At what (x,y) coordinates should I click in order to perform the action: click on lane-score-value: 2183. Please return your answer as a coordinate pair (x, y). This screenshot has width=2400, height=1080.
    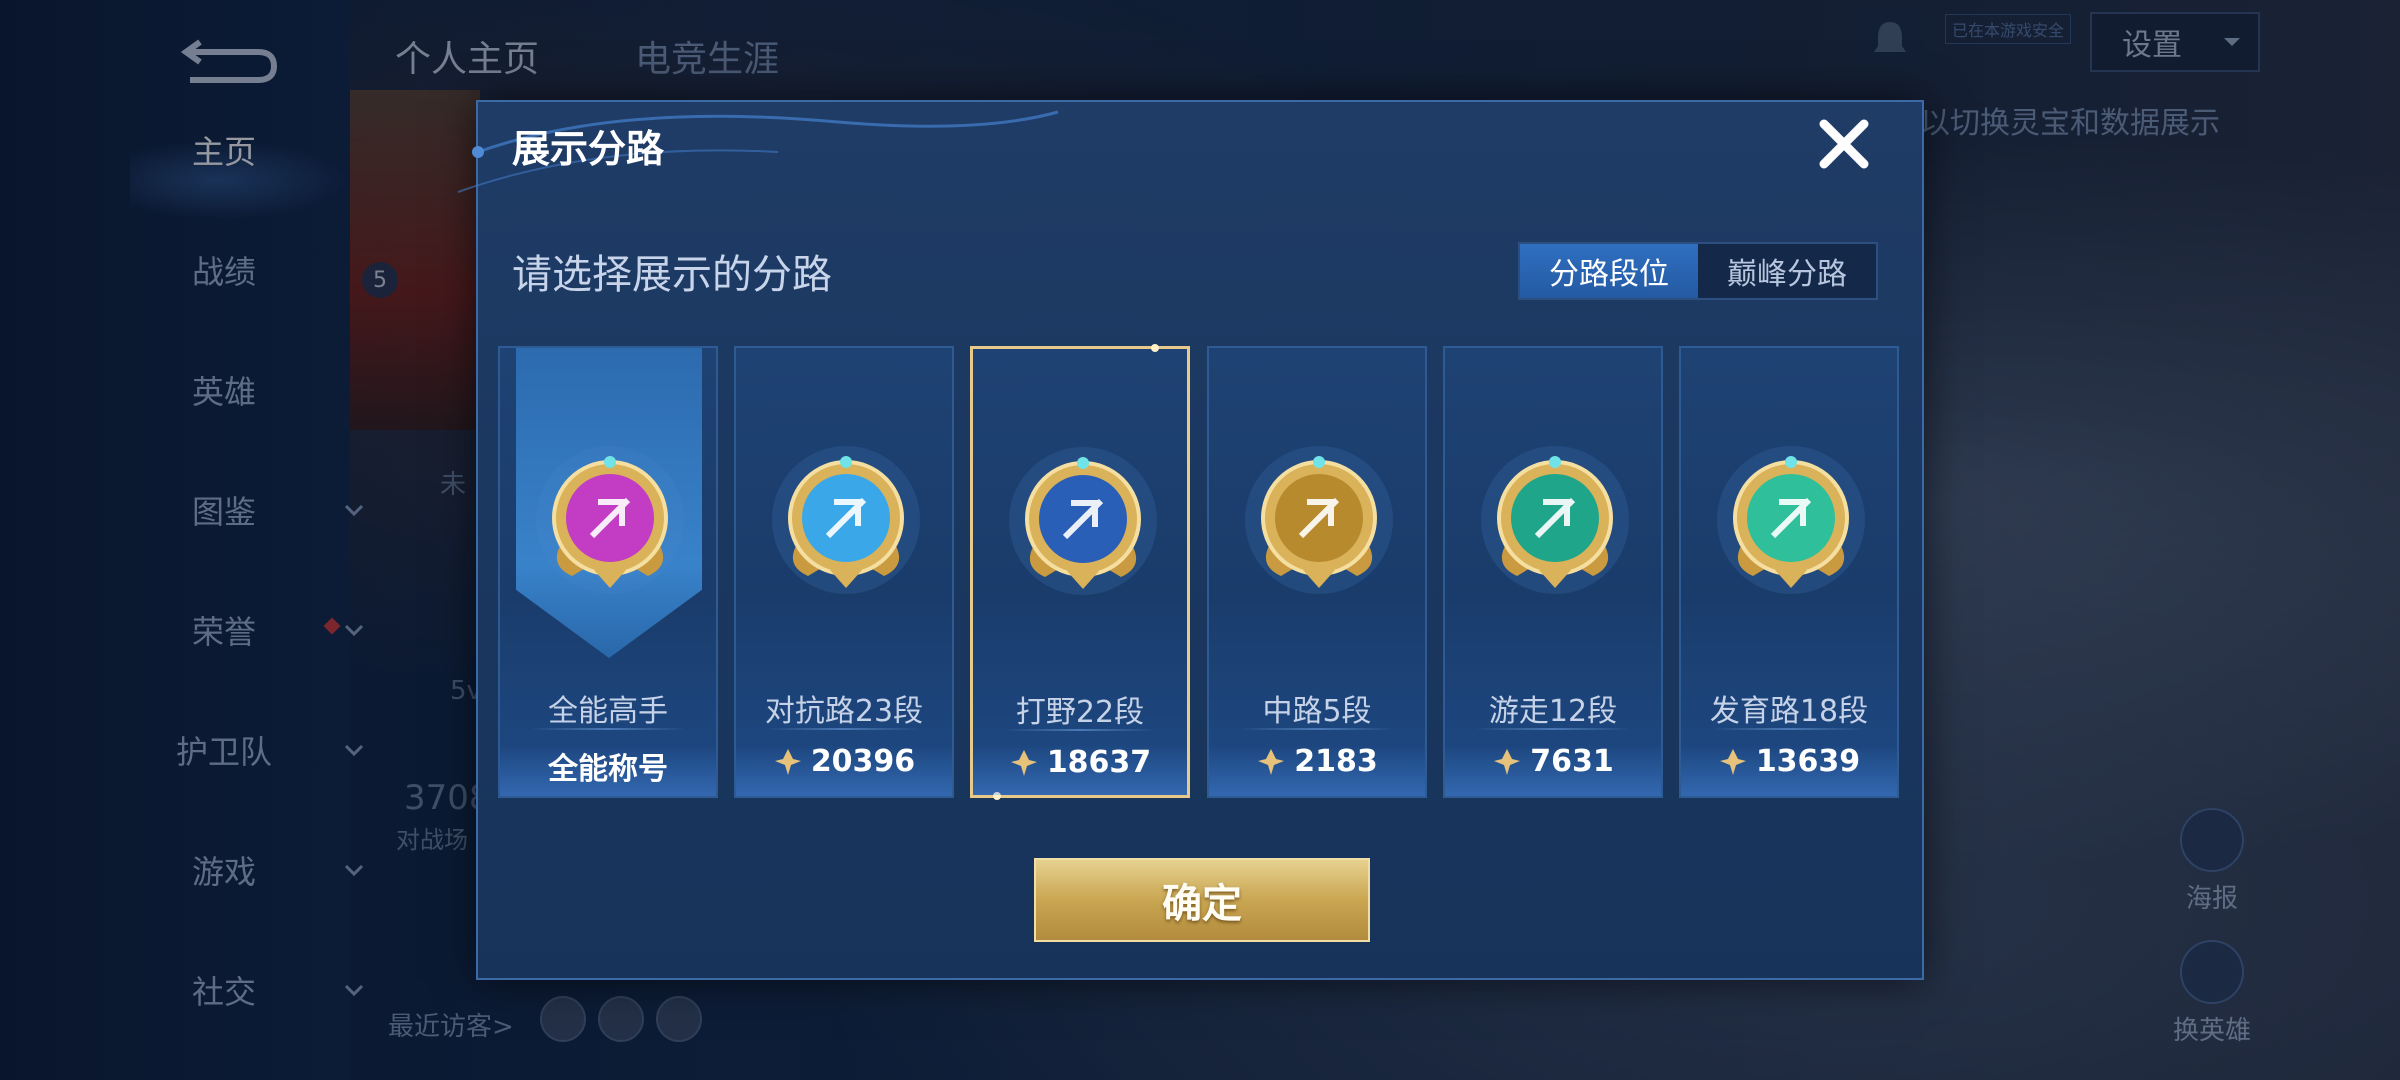
    Looking at the image, I should click on (1336, 761).